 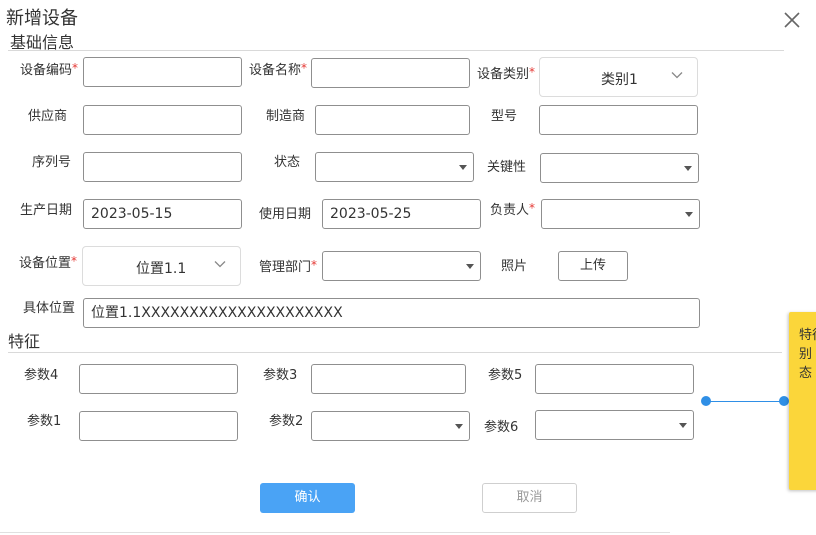 What do you see at coordinates (49, 308) in the screenshot?
I see `detail-location-label: 具体位置` at bounding box center [49, 308].